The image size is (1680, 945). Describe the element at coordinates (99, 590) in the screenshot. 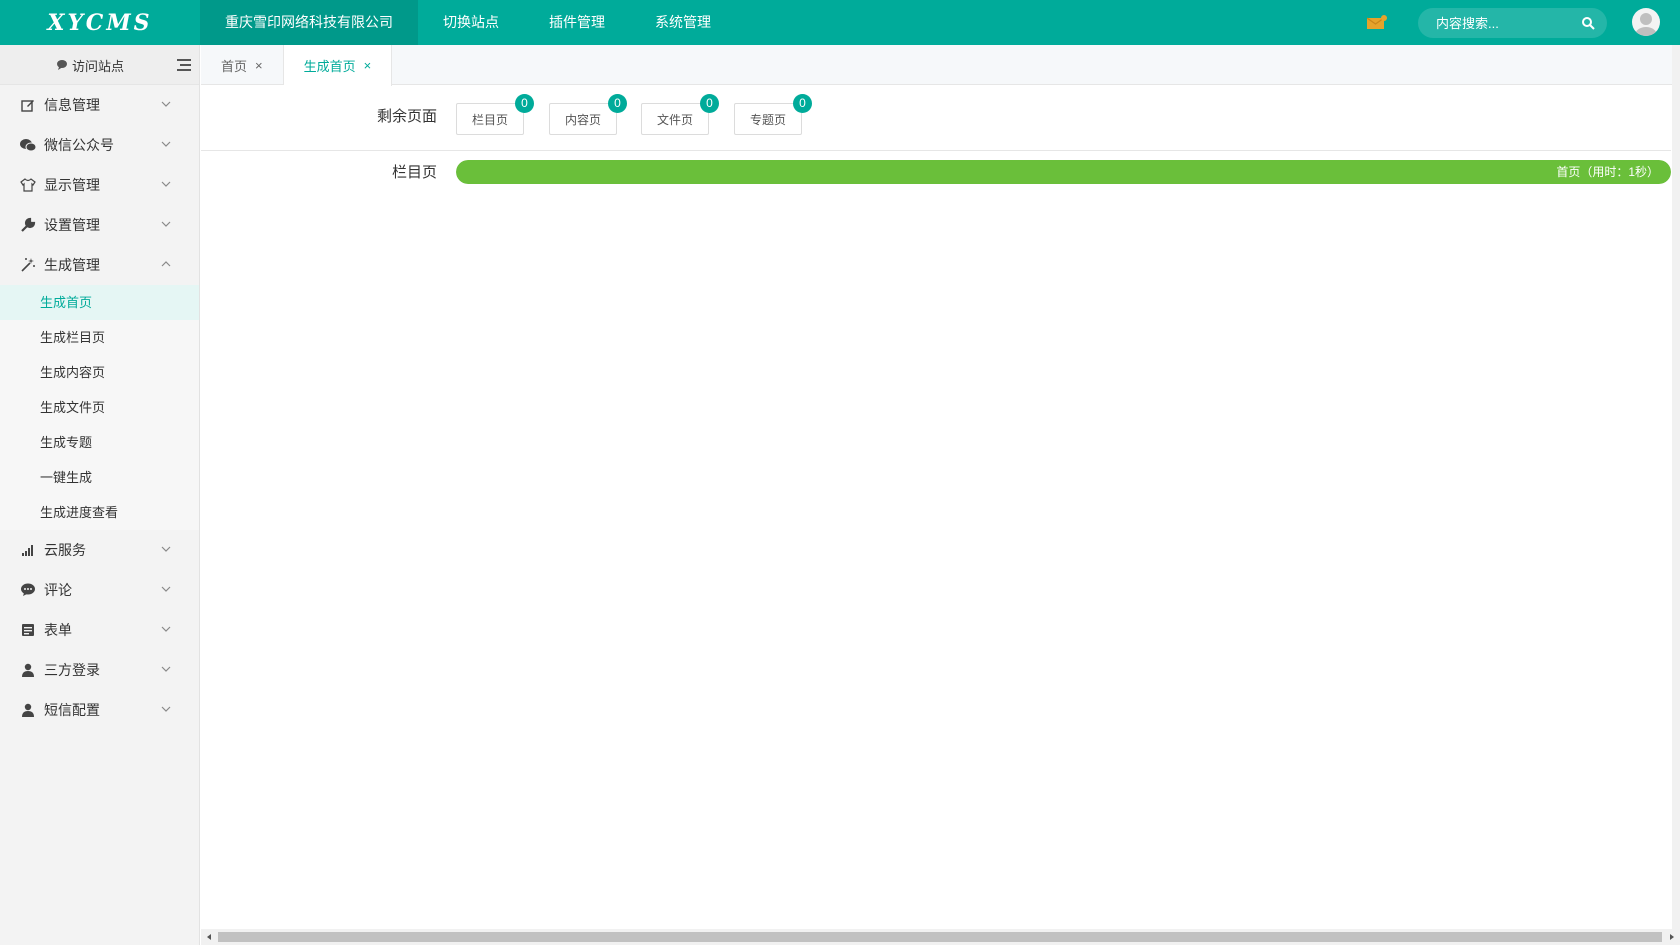

I see `menu-comment: 评论` at that location.